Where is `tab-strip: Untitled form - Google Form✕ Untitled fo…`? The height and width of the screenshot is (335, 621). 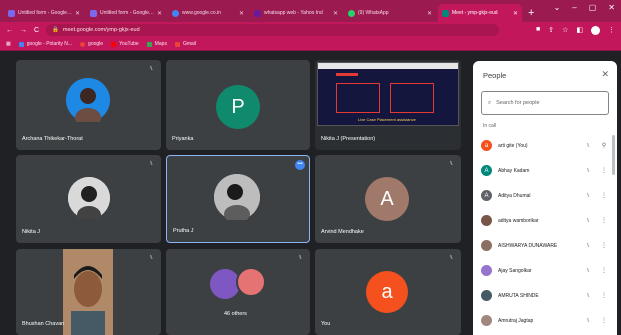
tab-strip: Untitled form - Google Form✕ Untitled fo… is located at coordinates (310, 11).